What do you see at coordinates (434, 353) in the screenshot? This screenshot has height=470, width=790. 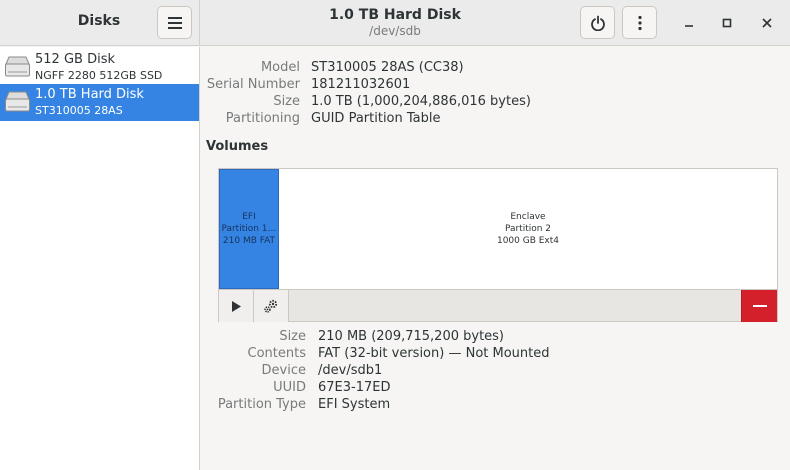 I see `contents-value: FAT (32-bit version) — Not Mounted` at bounding box center [434, 353].